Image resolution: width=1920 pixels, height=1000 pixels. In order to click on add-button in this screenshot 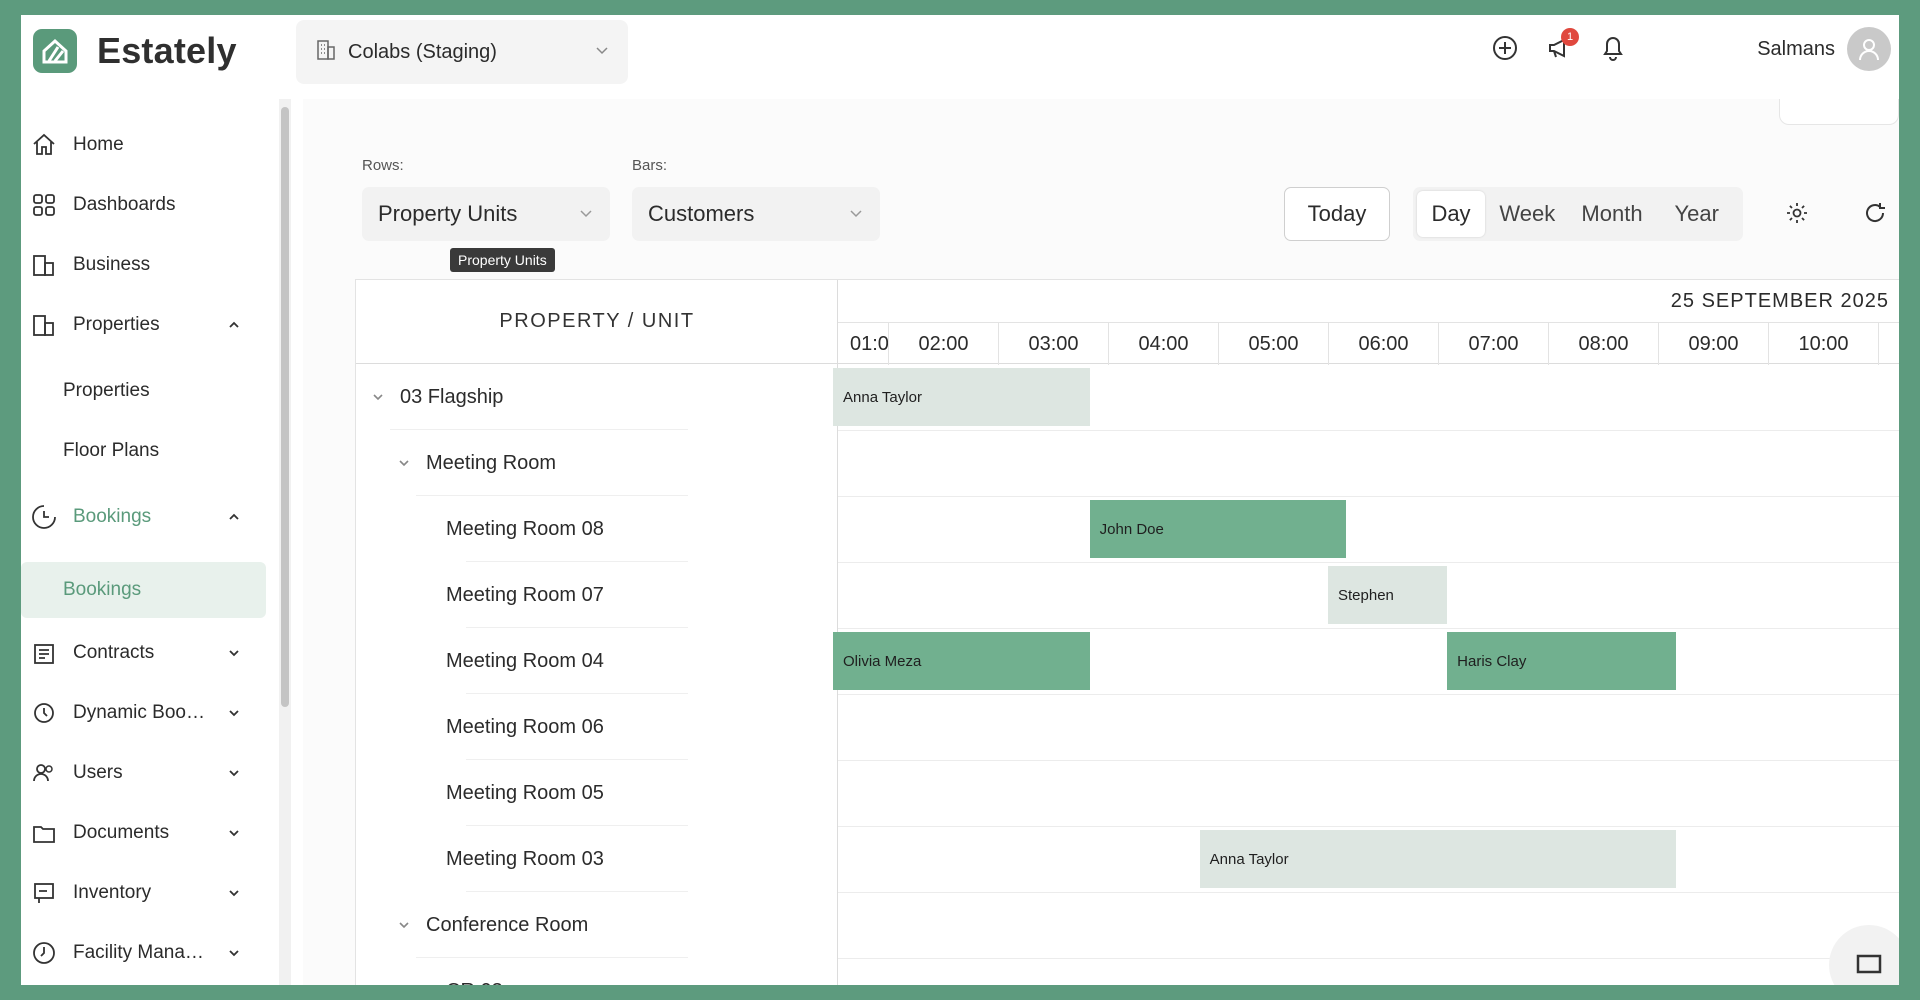, I will do `click(1505, 48)`.